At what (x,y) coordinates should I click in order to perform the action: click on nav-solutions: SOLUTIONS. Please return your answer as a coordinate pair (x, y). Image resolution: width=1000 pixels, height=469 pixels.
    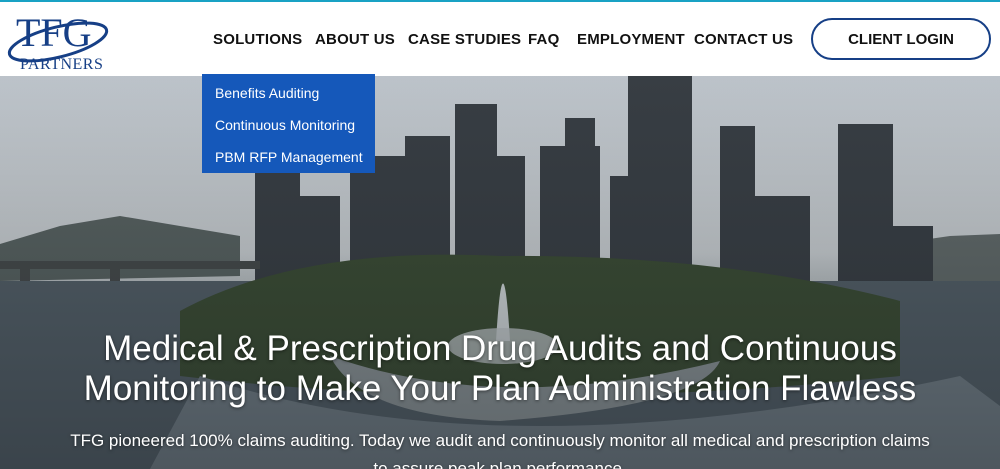
    Looking at the image, I should click on (257, 39).